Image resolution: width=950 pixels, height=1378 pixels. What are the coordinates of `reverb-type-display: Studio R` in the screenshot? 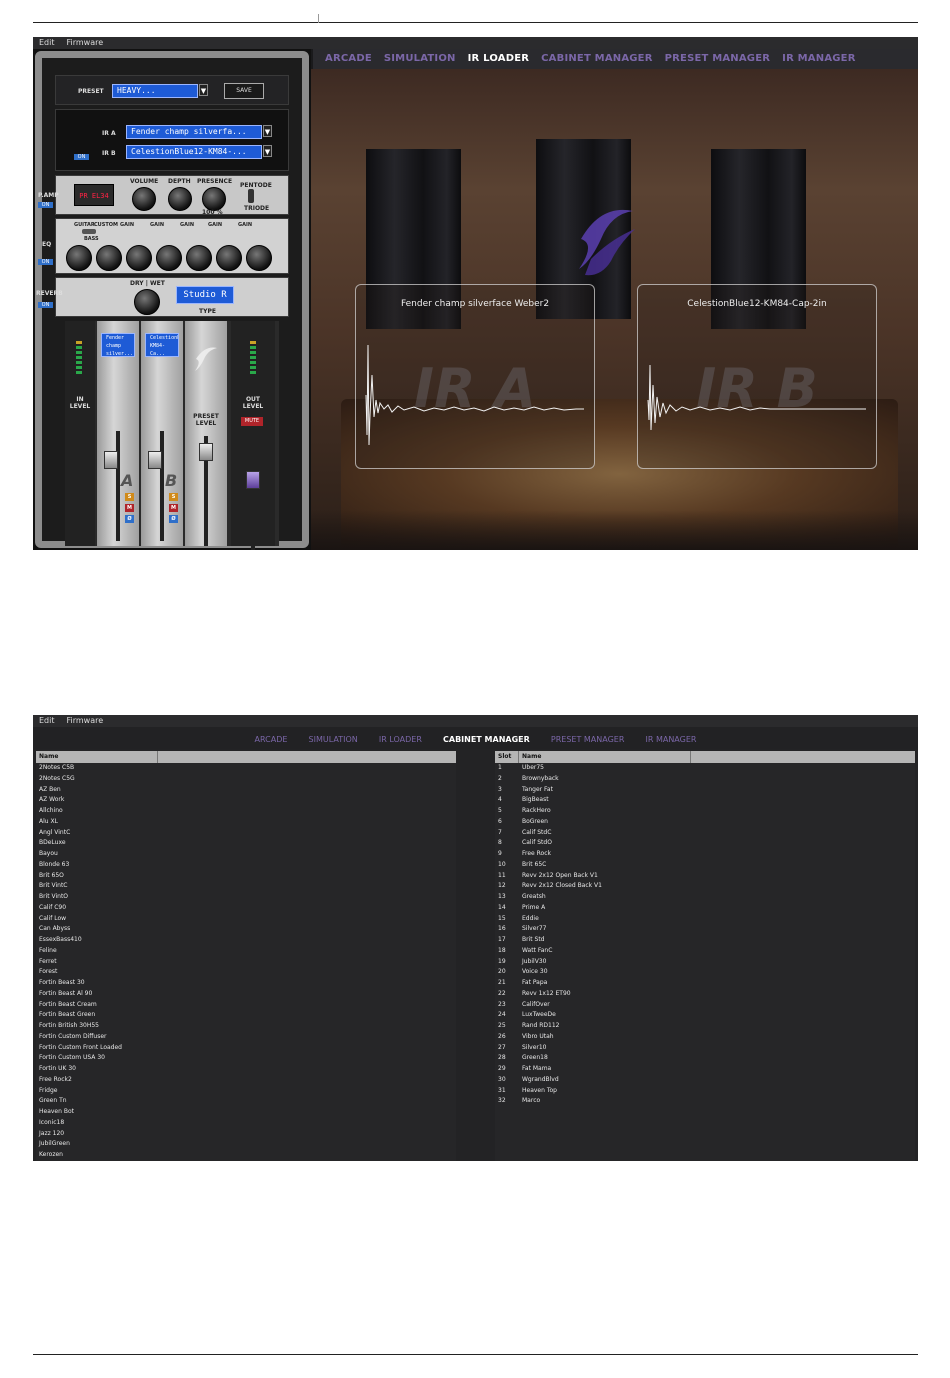 It's located at (205, 295).